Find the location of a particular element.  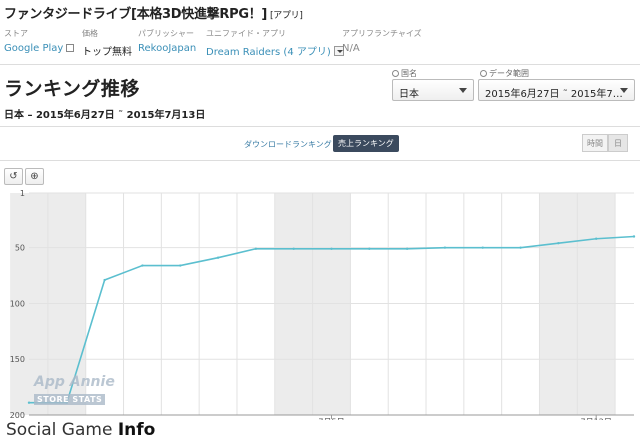

app-title: ファンタジードライブ[本格3D快進撃RPG！] [アプリ] is located at coordinates (153, 12).